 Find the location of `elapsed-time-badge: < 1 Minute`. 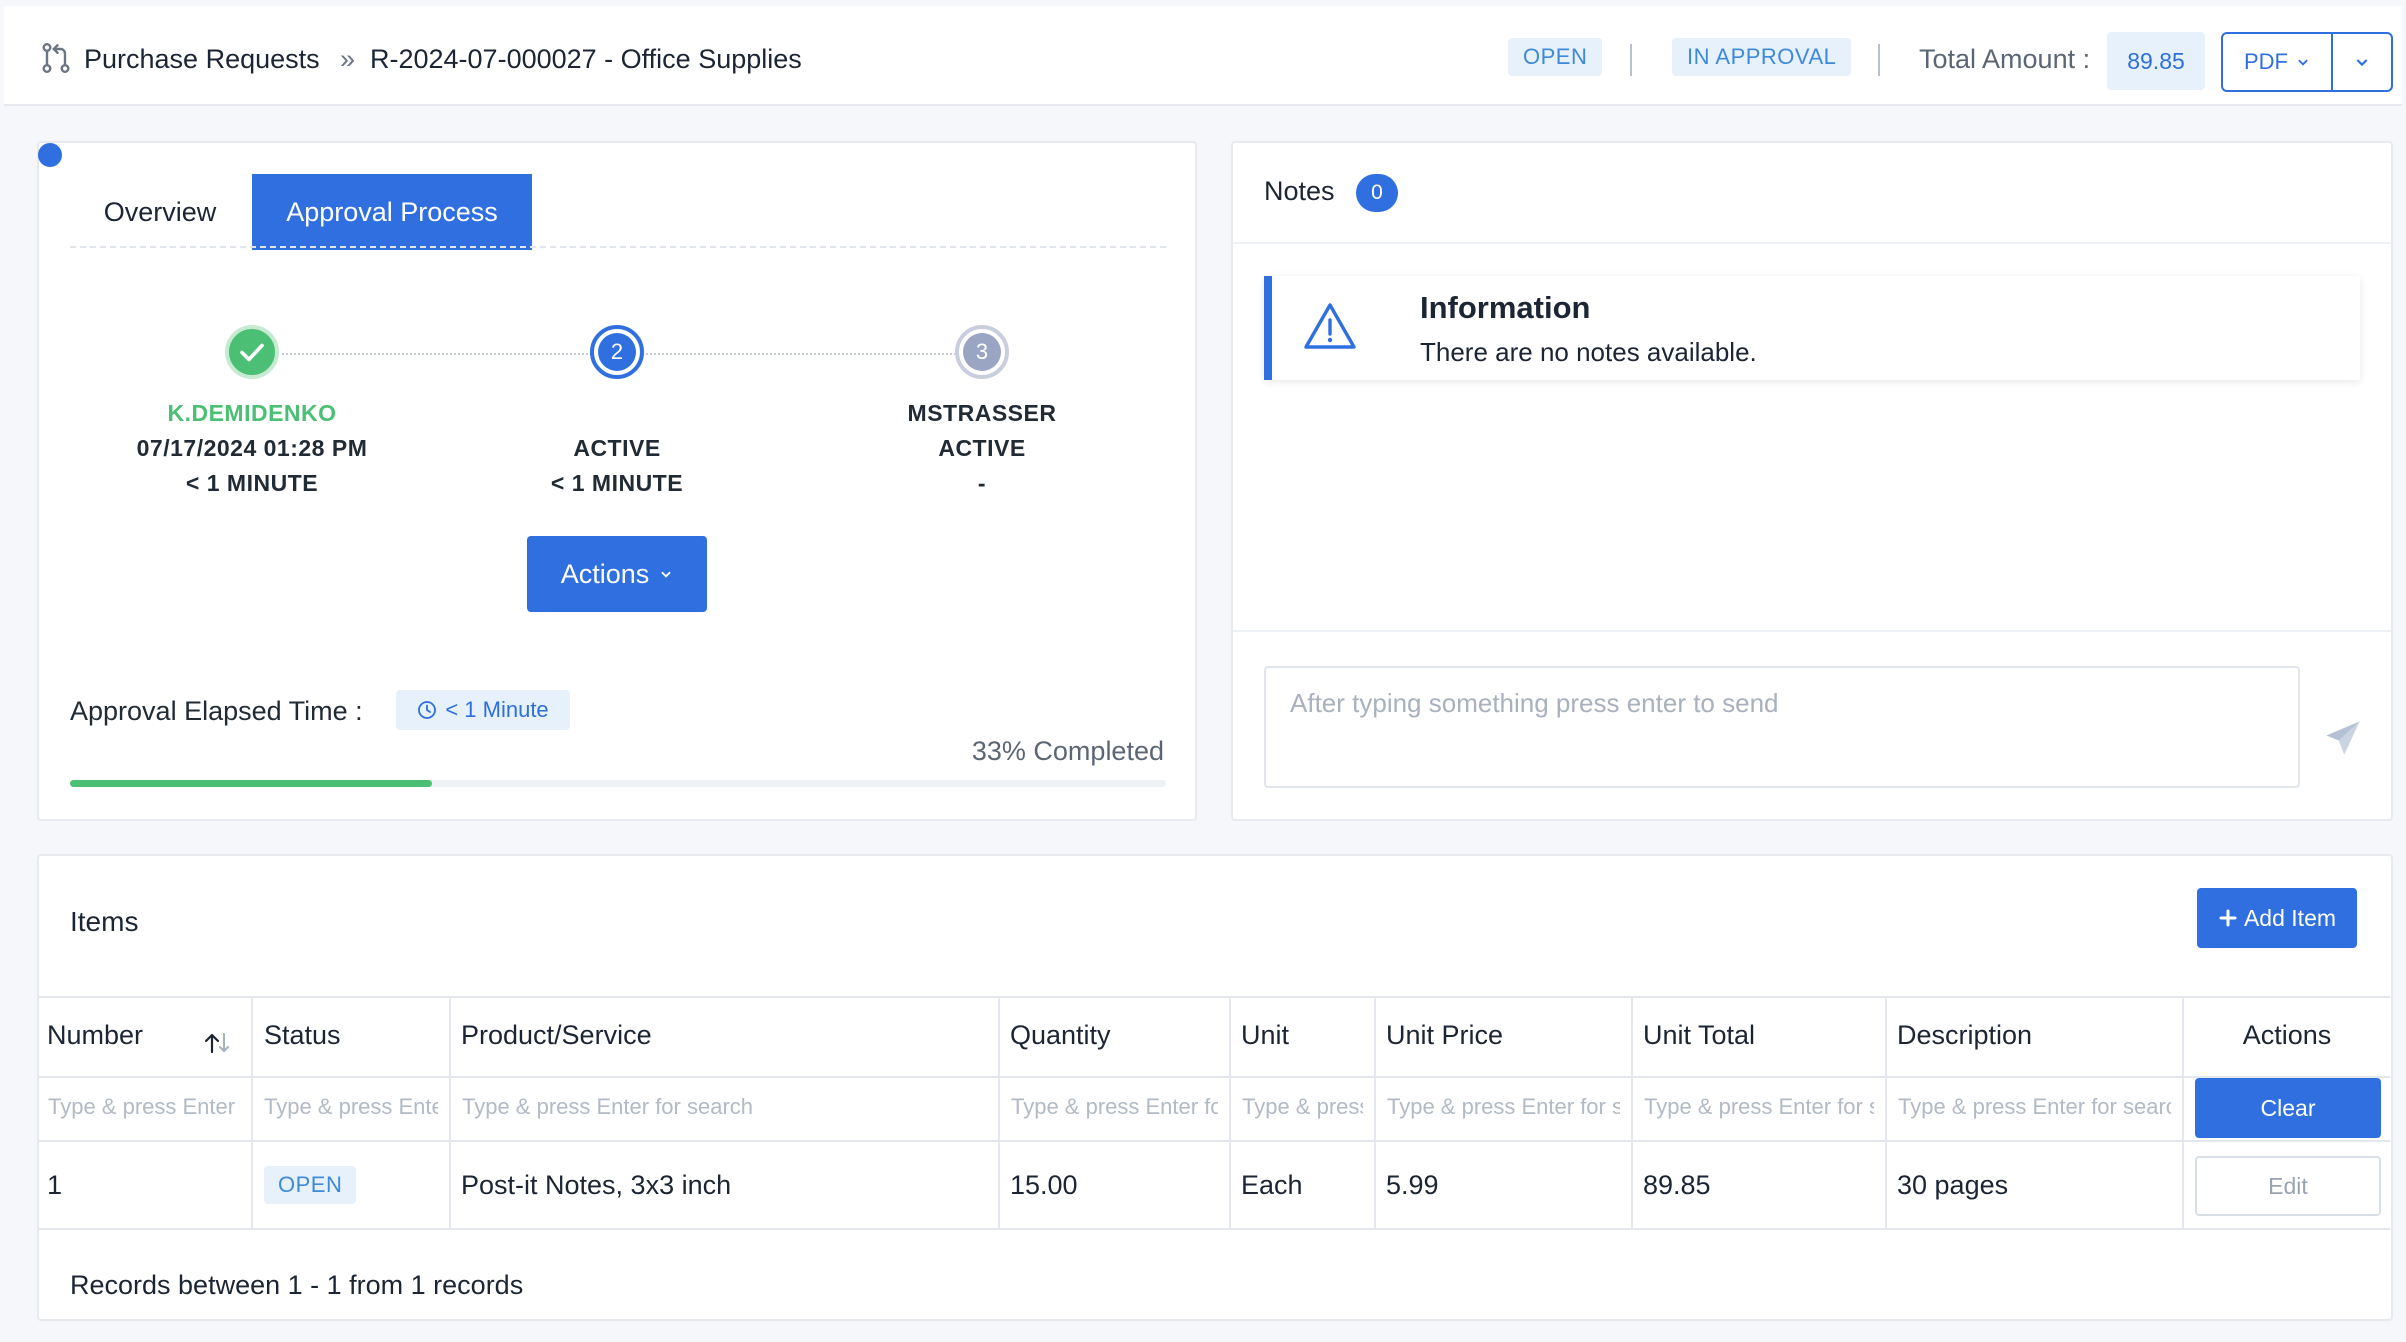

elapsed-time-badge: < 1 Minute is located at coordinates (483, 710).